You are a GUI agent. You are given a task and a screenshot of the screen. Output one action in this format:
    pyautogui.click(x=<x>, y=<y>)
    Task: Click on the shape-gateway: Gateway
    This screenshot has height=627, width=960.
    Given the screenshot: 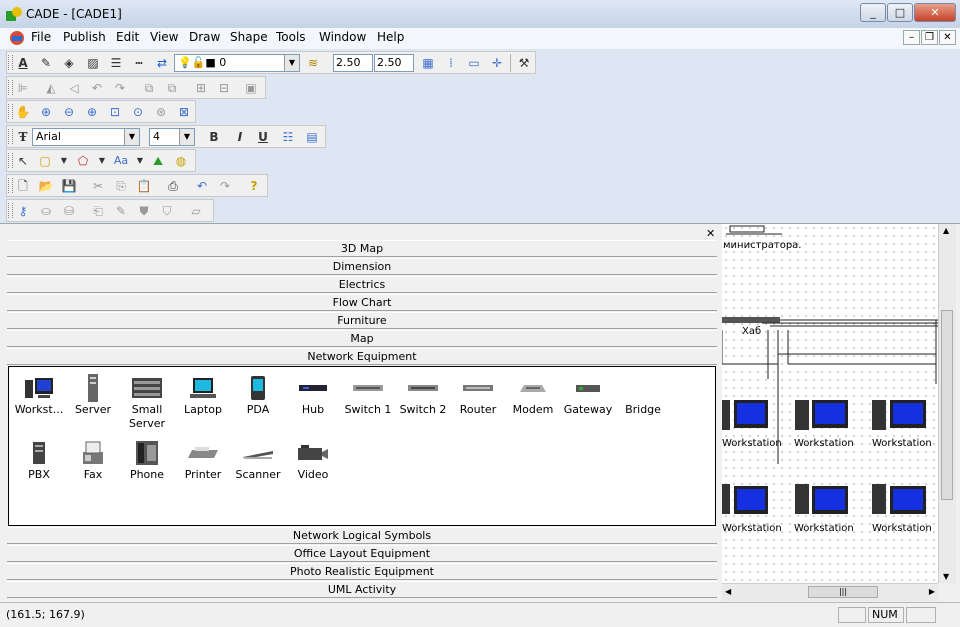 What is the action you would take?
    pyautogui.click(x=588, y=395)
    